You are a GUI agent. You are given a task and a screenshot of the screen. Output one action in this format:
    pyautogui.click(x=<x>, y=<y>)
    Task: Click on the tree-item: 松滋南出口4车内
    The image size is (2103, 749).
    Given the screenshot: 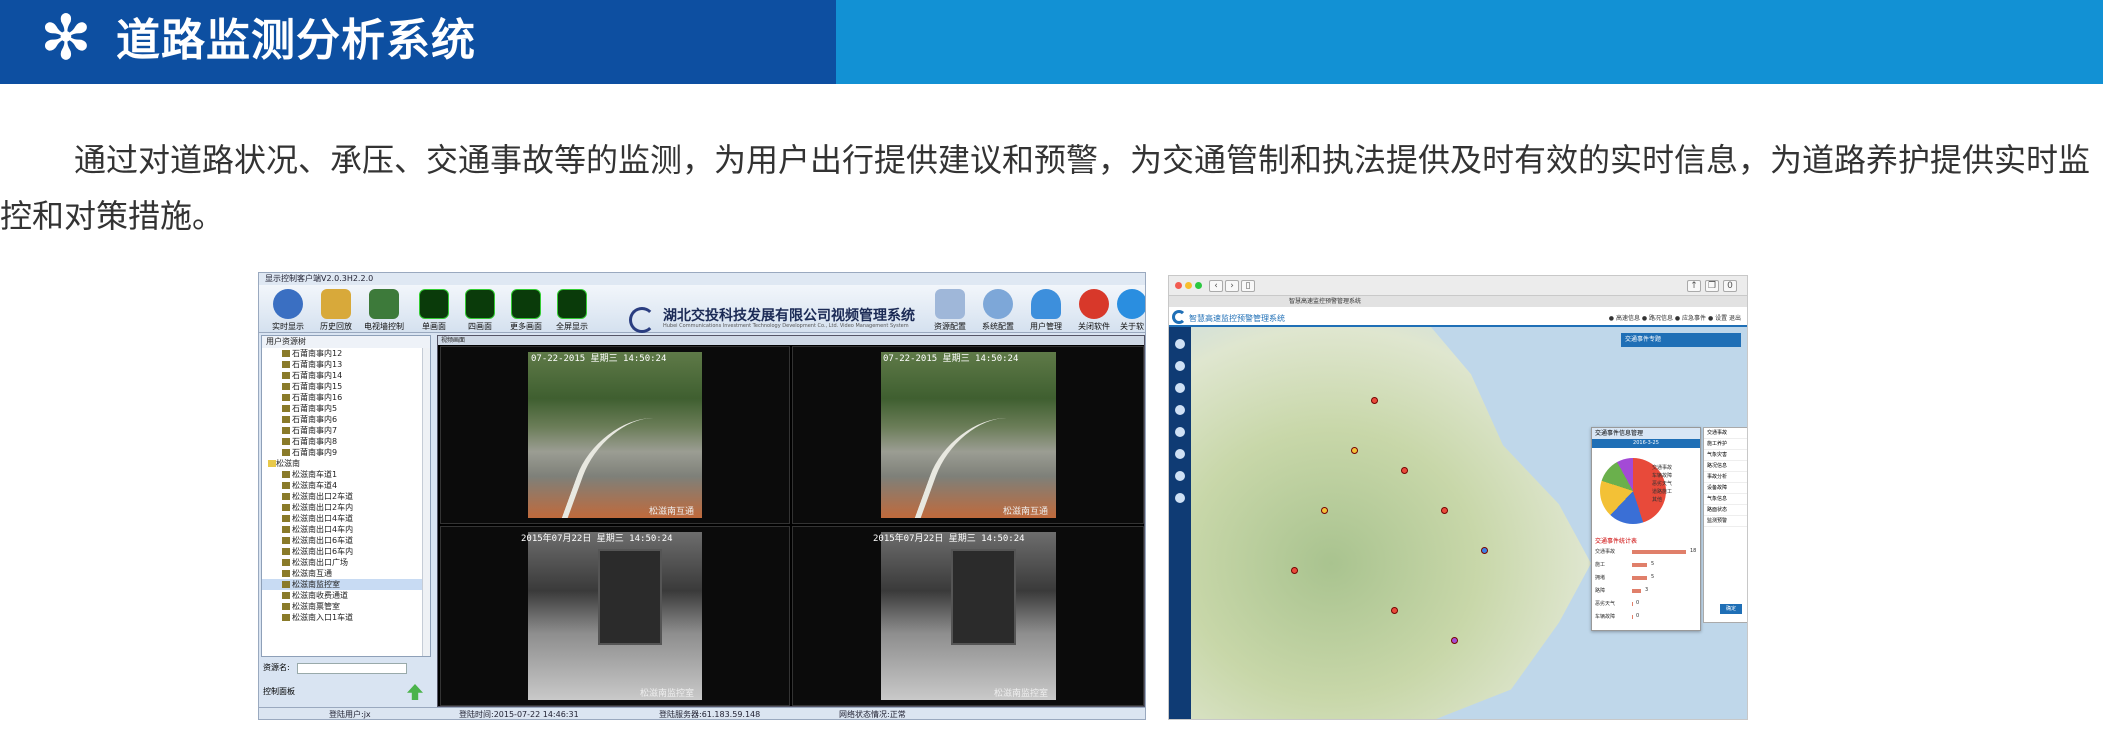 What is the action you would take?
    pyautogui.click(x=346, y=529)
    